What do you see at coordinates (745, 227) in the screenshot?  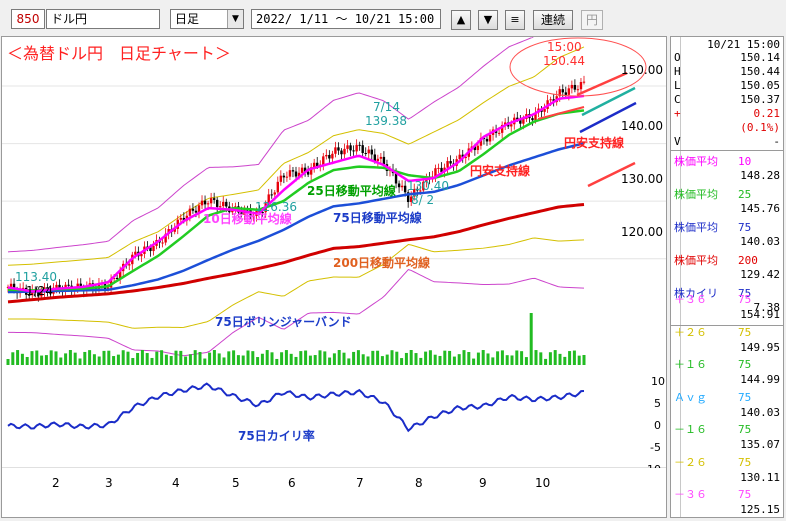 I see `panel-indicator-2-period: 75` at bounding box center [745, 227].